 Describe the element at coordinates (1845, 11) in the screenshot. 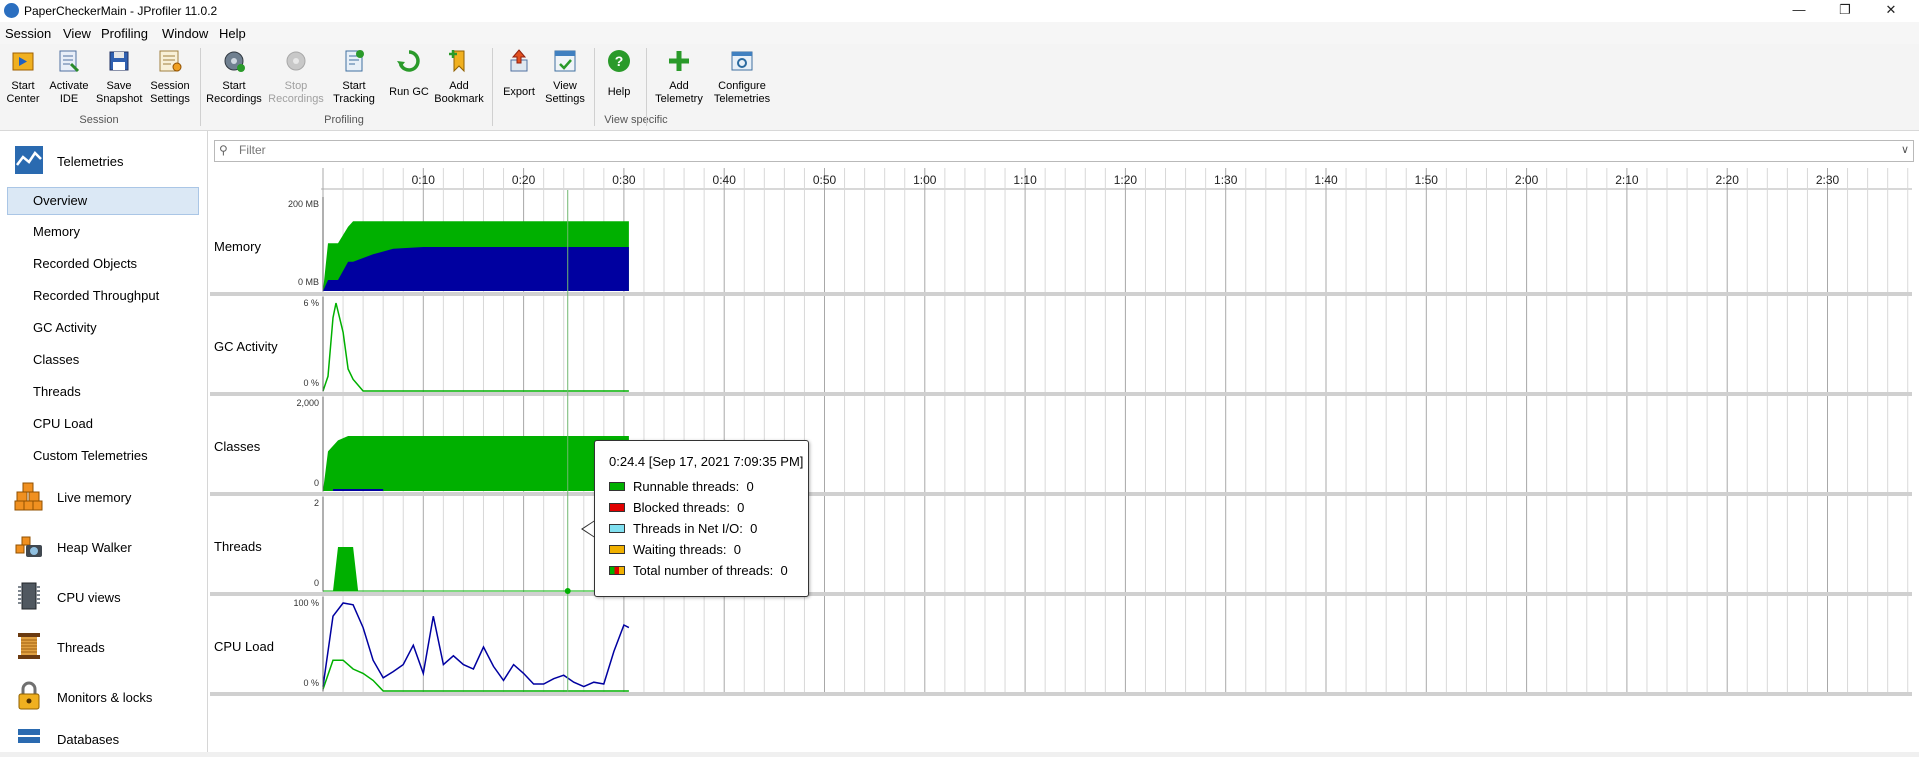

I see `maximize-button: ❐` at that location.